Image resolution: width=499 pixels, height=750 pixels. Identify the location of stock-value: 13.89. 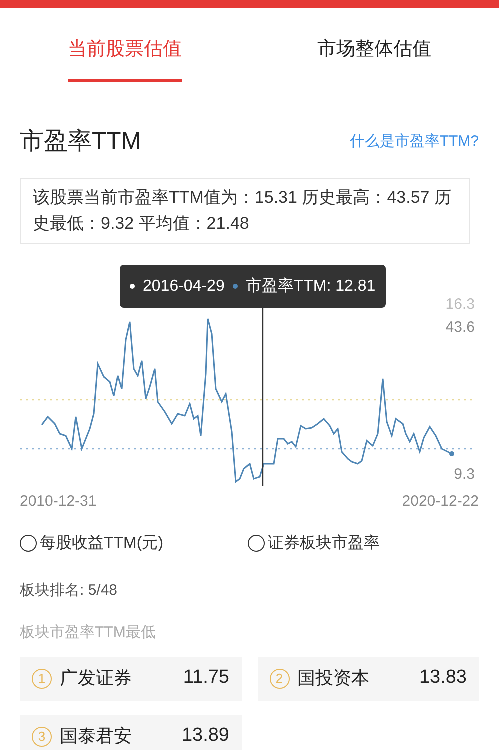
(206, 736).